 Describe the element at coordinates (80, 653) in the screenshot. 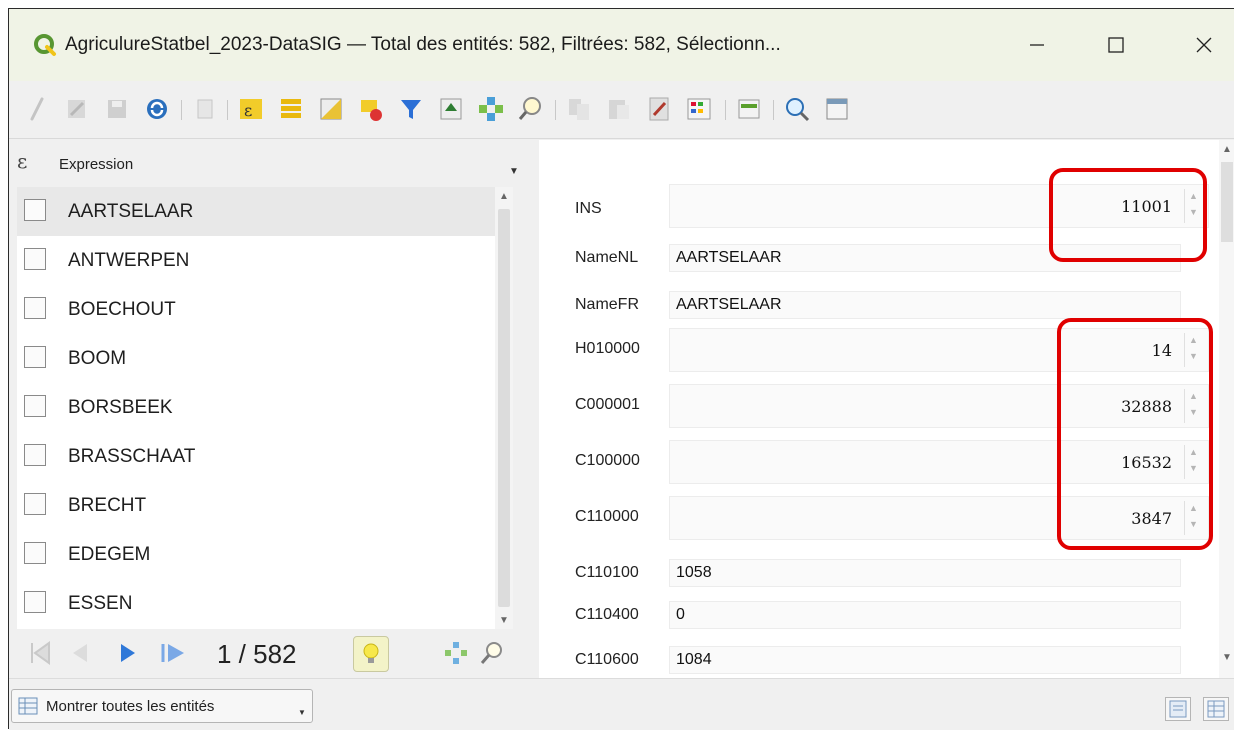

I see `previous-feature-button` at that location.